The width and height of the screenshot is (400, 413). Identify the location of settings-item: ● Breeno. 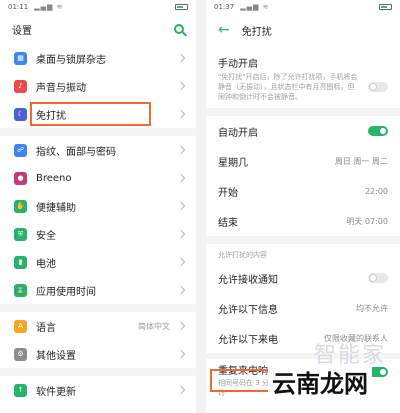
(98, 178).